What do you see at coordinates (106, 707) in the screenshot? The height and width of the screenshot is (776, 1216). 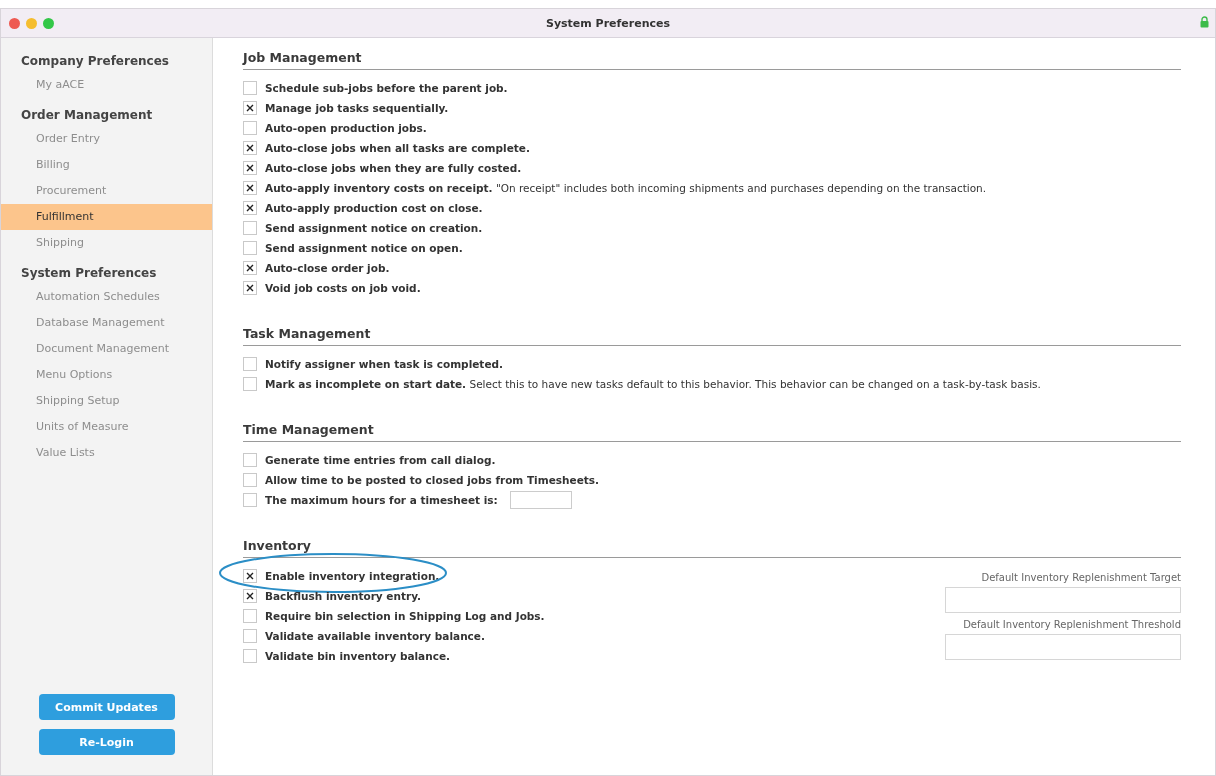 I see `commit-button: Commit Updates` at bounding box center [106, 707].